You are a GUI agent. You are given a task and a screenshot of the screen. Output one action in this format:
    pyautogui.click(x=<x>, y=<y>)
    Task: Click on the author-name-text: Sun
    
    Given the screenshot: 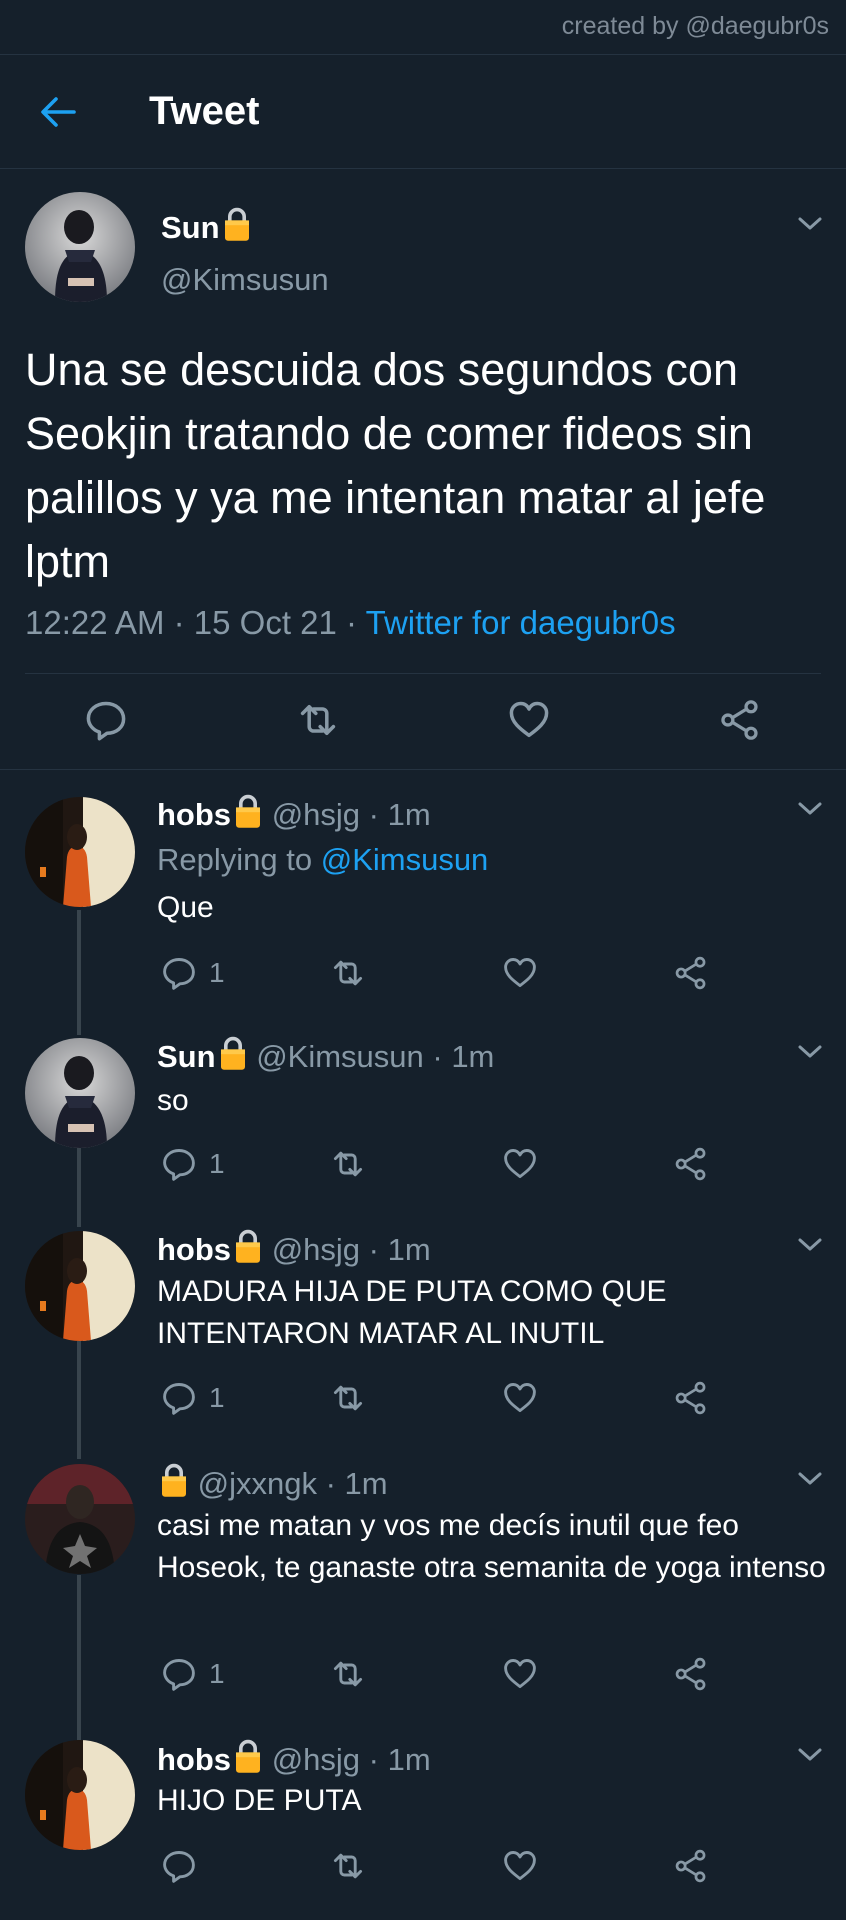 What is the action you would take?
    pyautogui.click(x=190, y=227)
    